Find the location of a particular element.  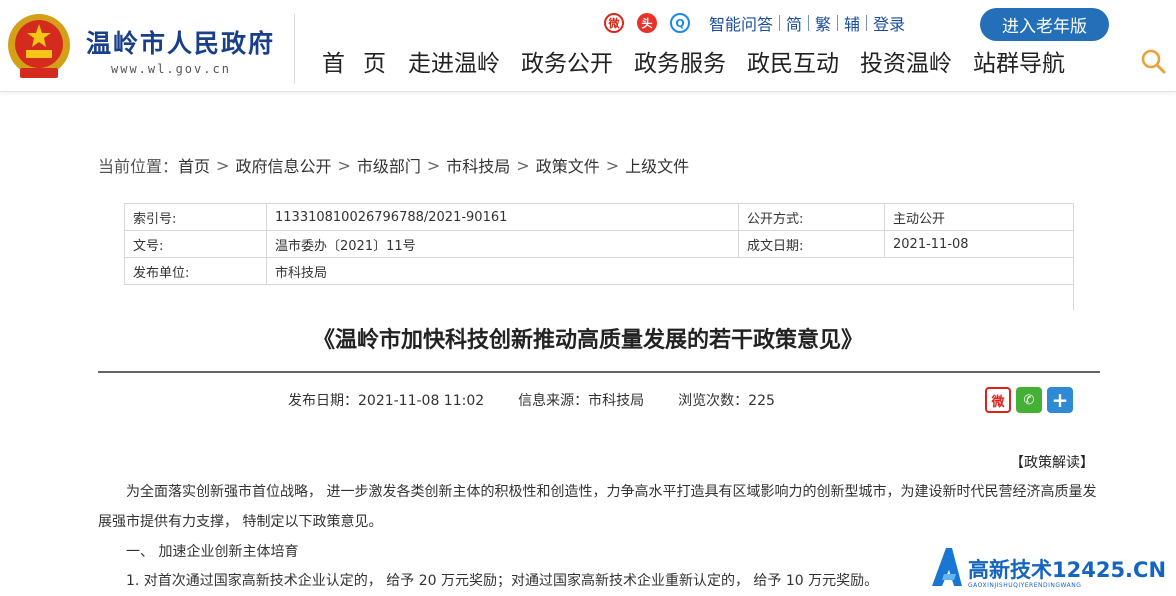

accessibility-link: 辅 is located at coordinates (852, 23).